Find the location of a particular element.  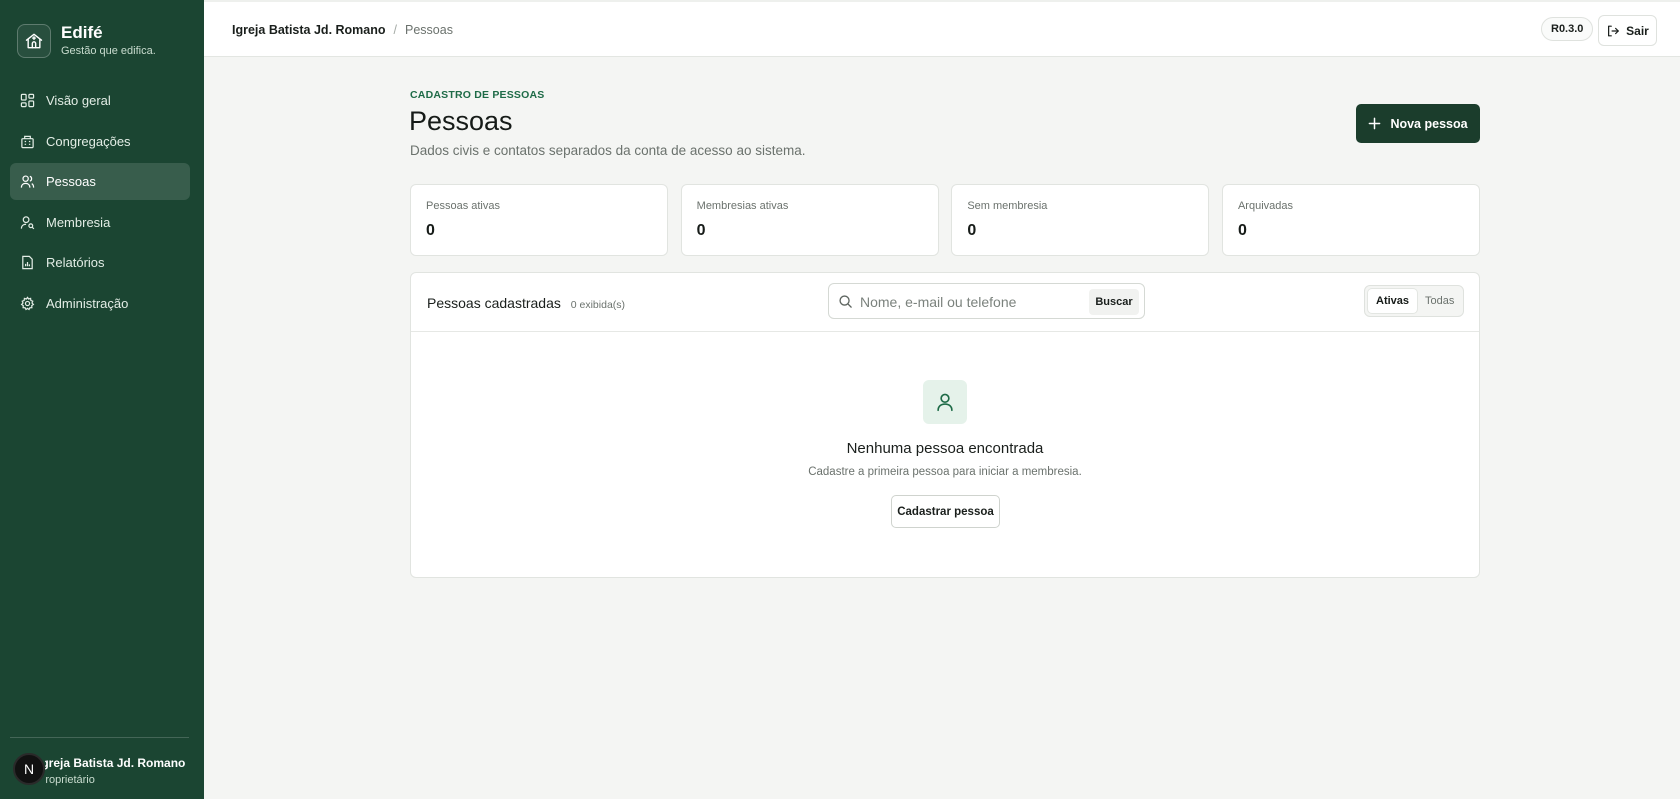

version-badge: R0.3.0 is located at coordinates (1567, 29).